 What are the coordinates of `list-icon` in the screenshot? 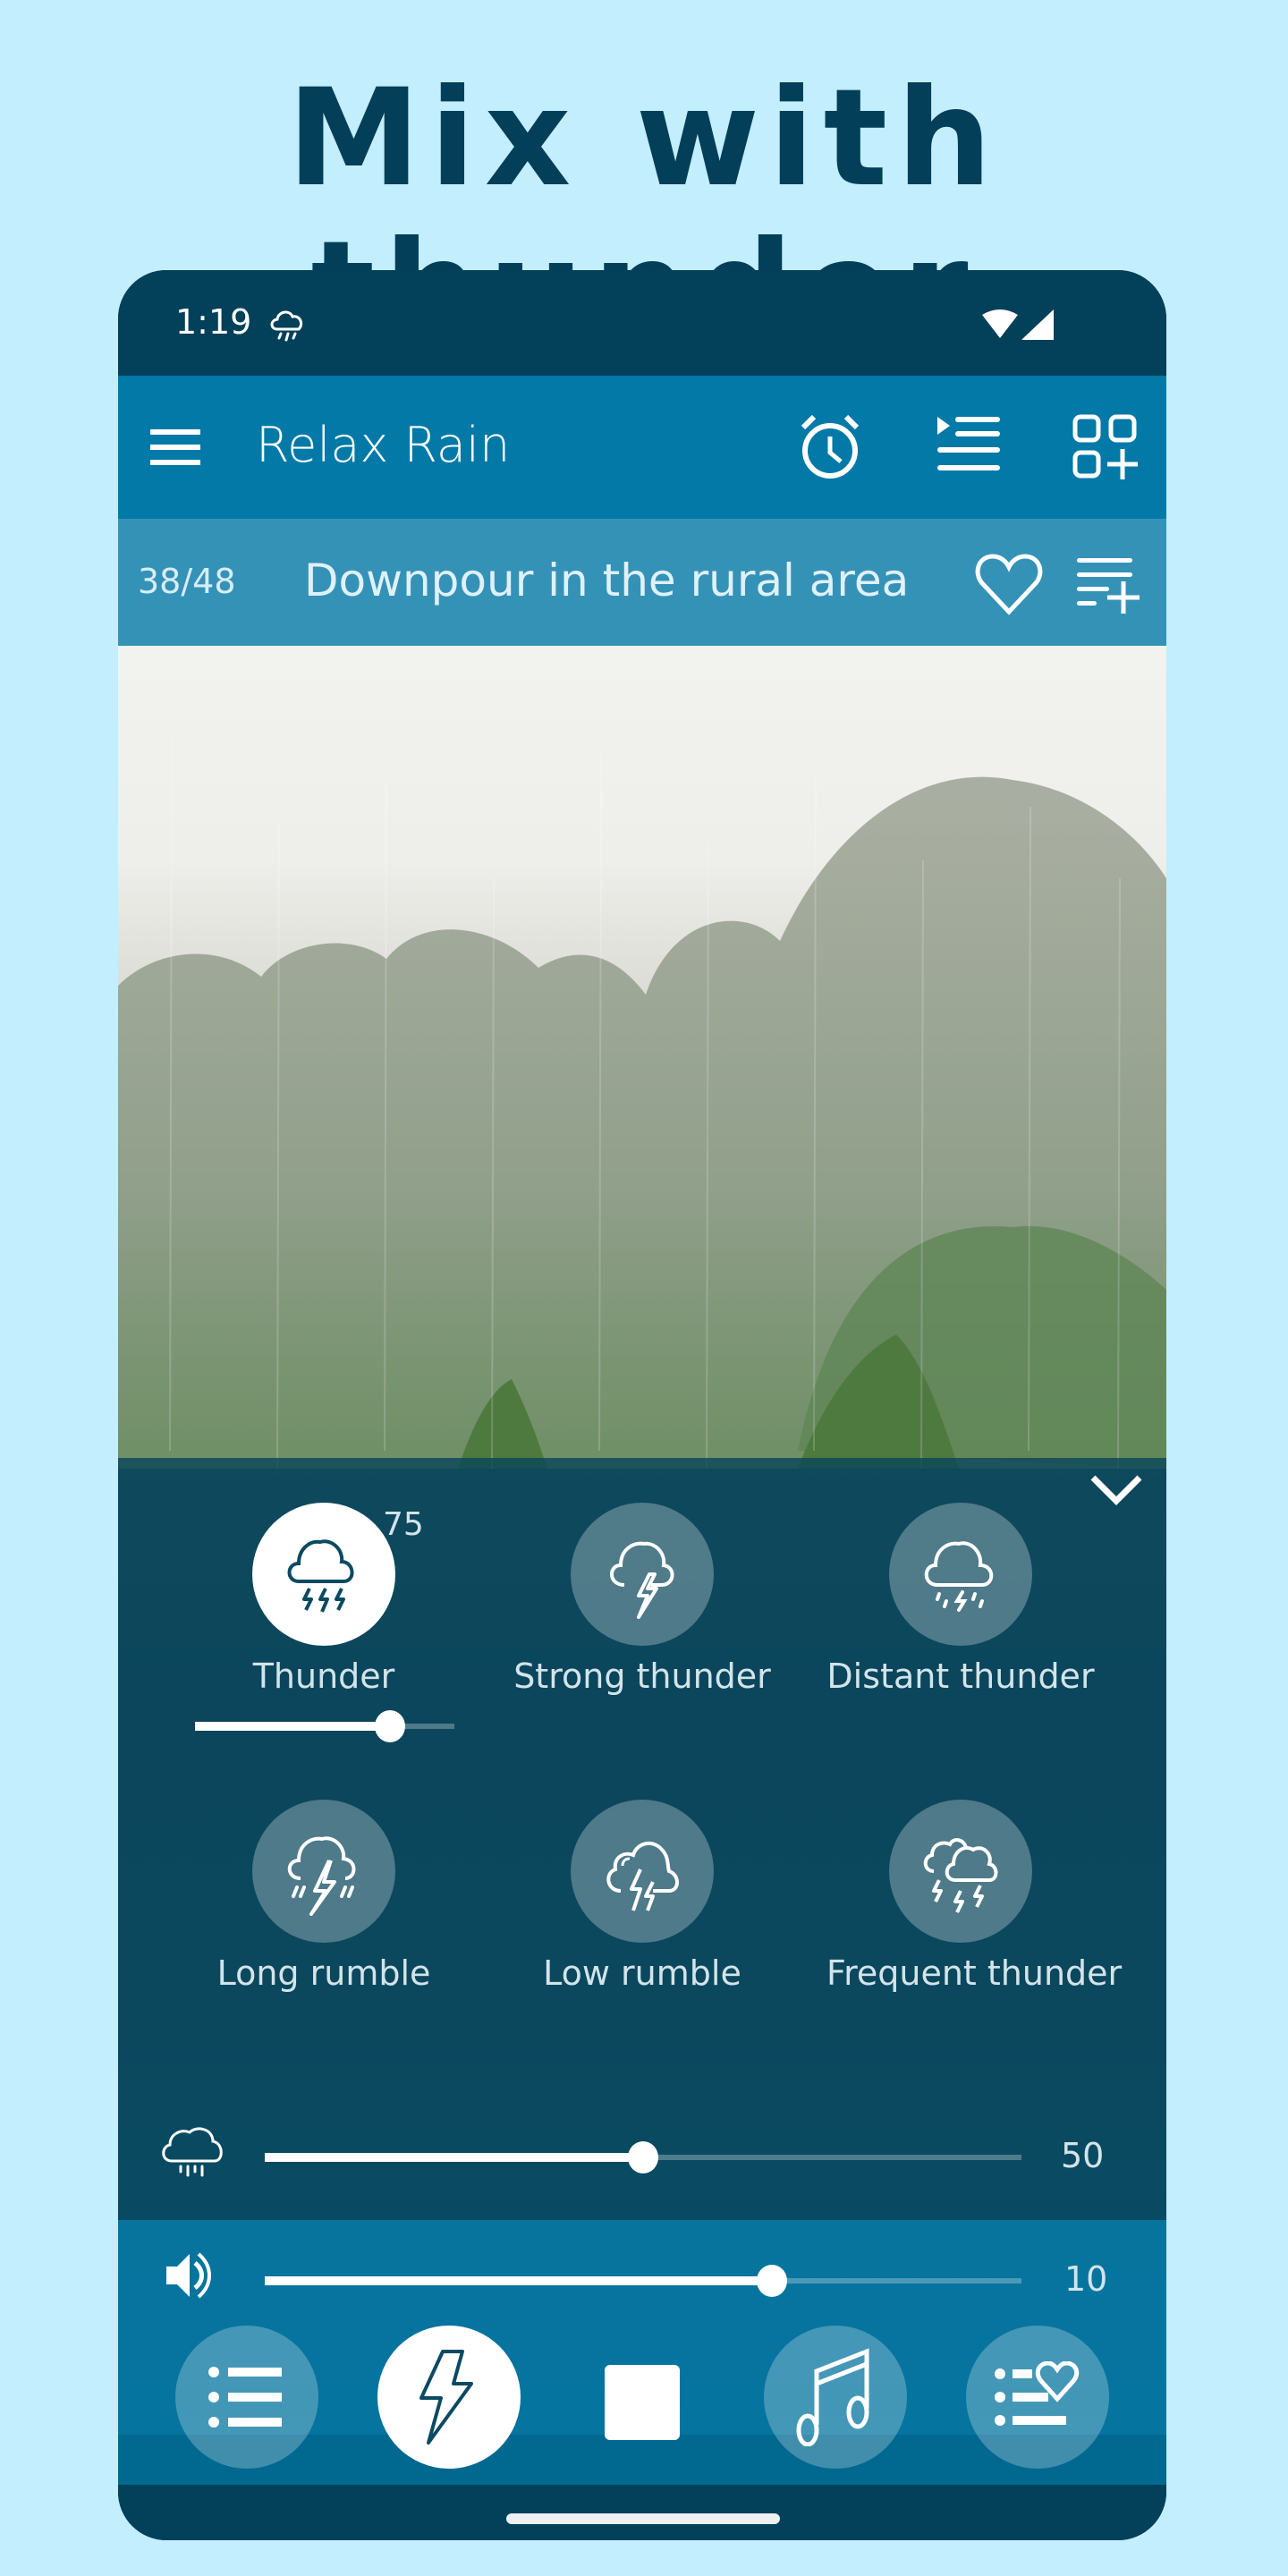 It's located at (245, 2397).